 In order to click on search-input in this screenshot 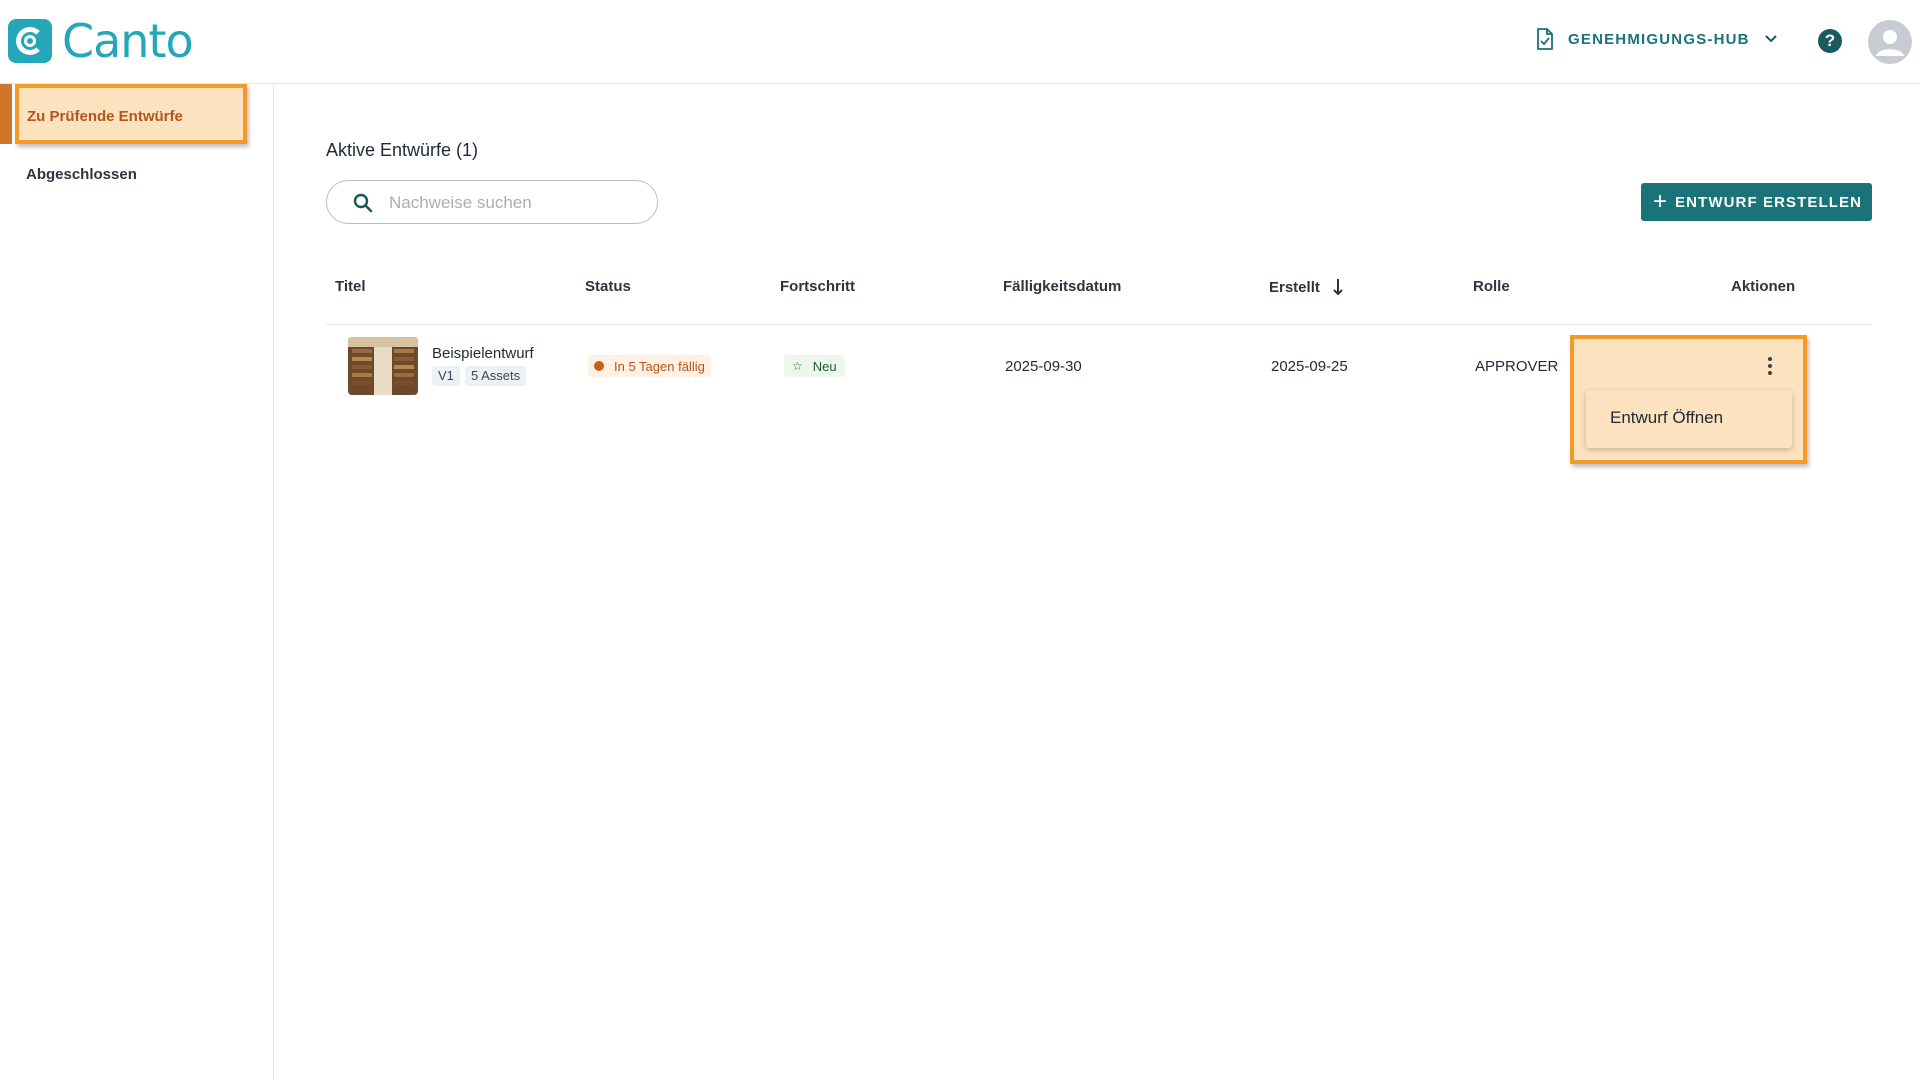, I will do `click(514, 203)`.